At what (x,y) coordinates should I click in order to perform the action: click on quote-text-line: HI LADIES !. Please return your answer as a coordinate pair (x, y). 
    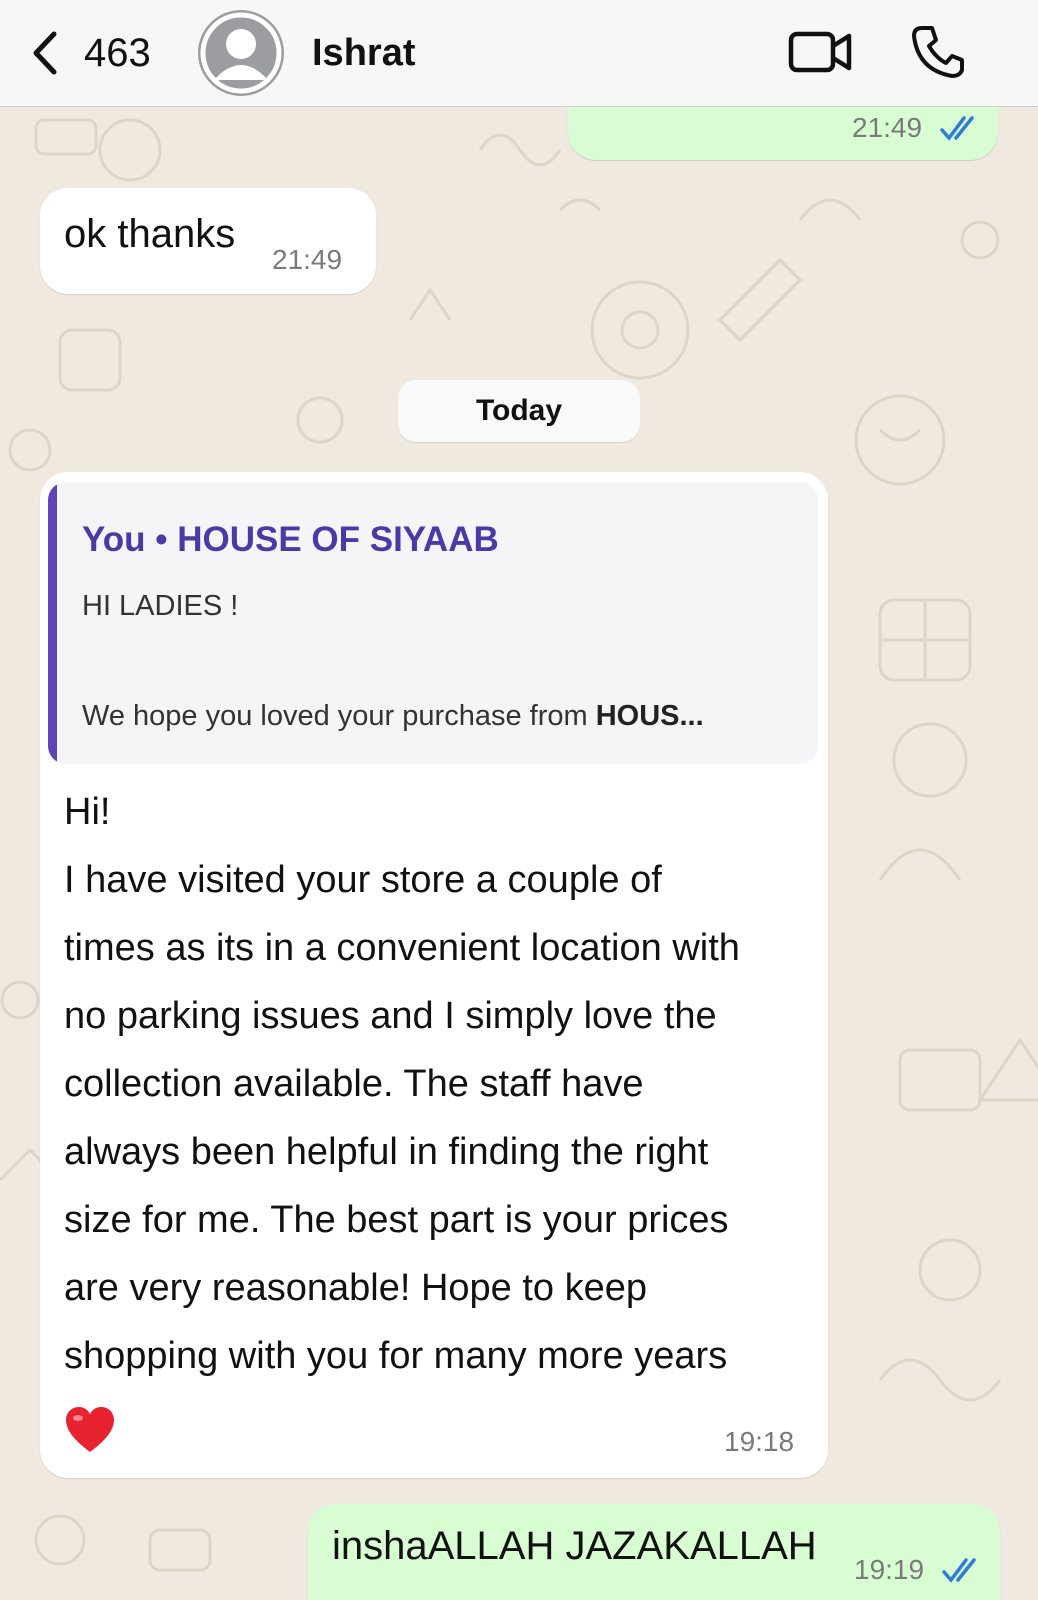
    Looking at the image, I should click on (160, 606).